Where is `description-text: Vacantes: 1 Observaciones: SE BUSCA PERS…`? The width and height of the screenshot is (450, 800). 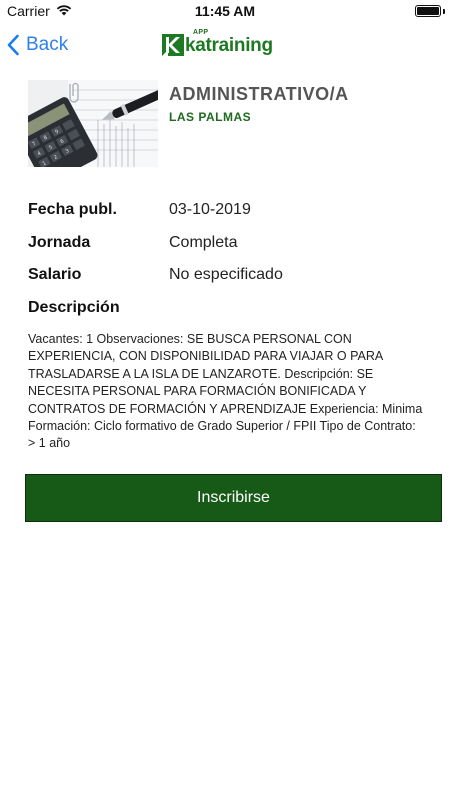 description-text: Vacantes: 1 Observaciones: SE BUSCA PERS… is located at coordinates (225, 391).